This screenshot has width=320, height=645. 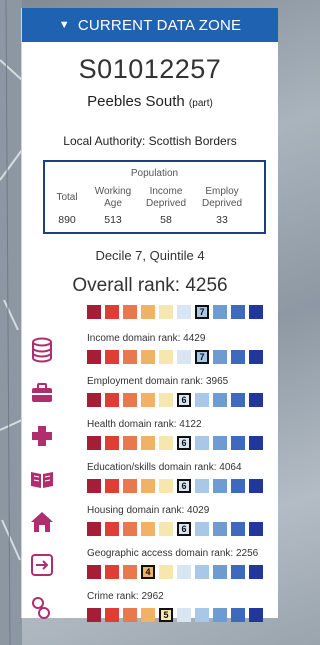 I want to click on pop-value-income-deprived: 58, so click(x=166, y=220).